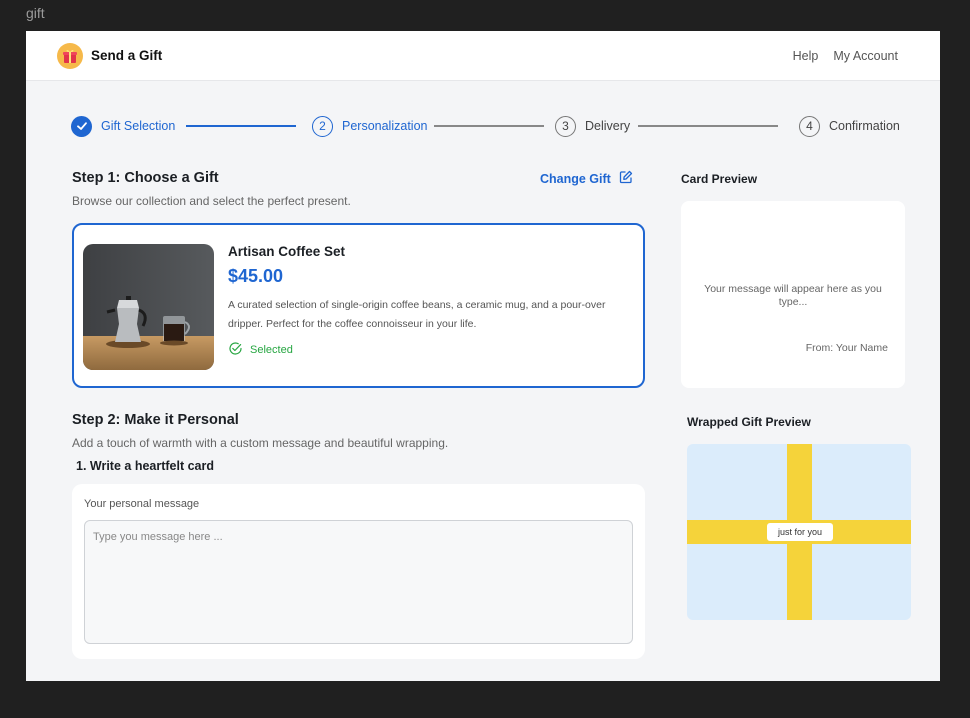  I want to click on top-bar: Send a Gift Help My Account, so click(483, 56).